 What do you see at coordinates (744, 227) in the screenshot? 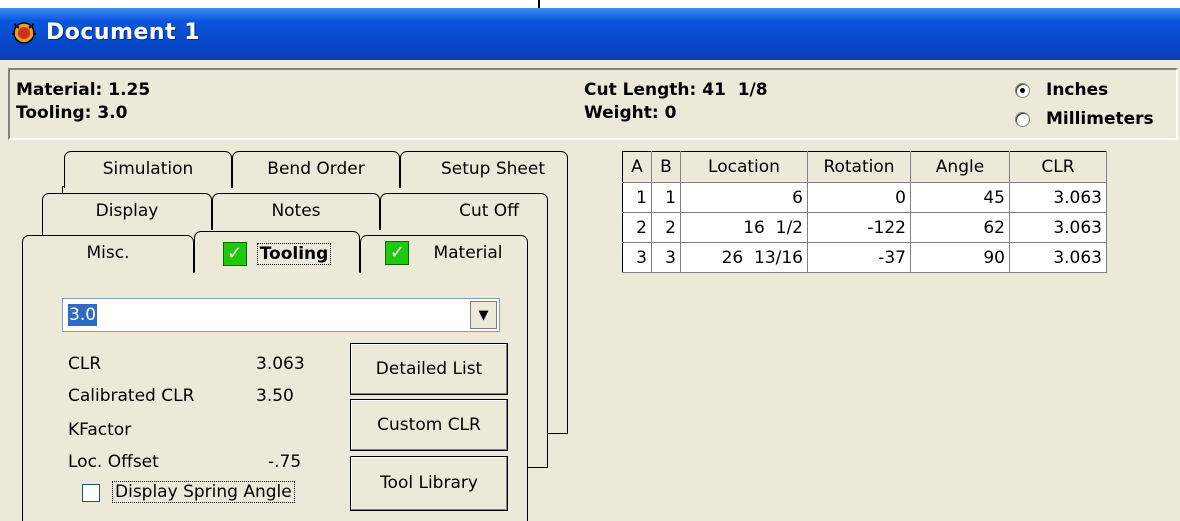
I see `table-cell: 16 1/2` at bounding box center [744, 227].